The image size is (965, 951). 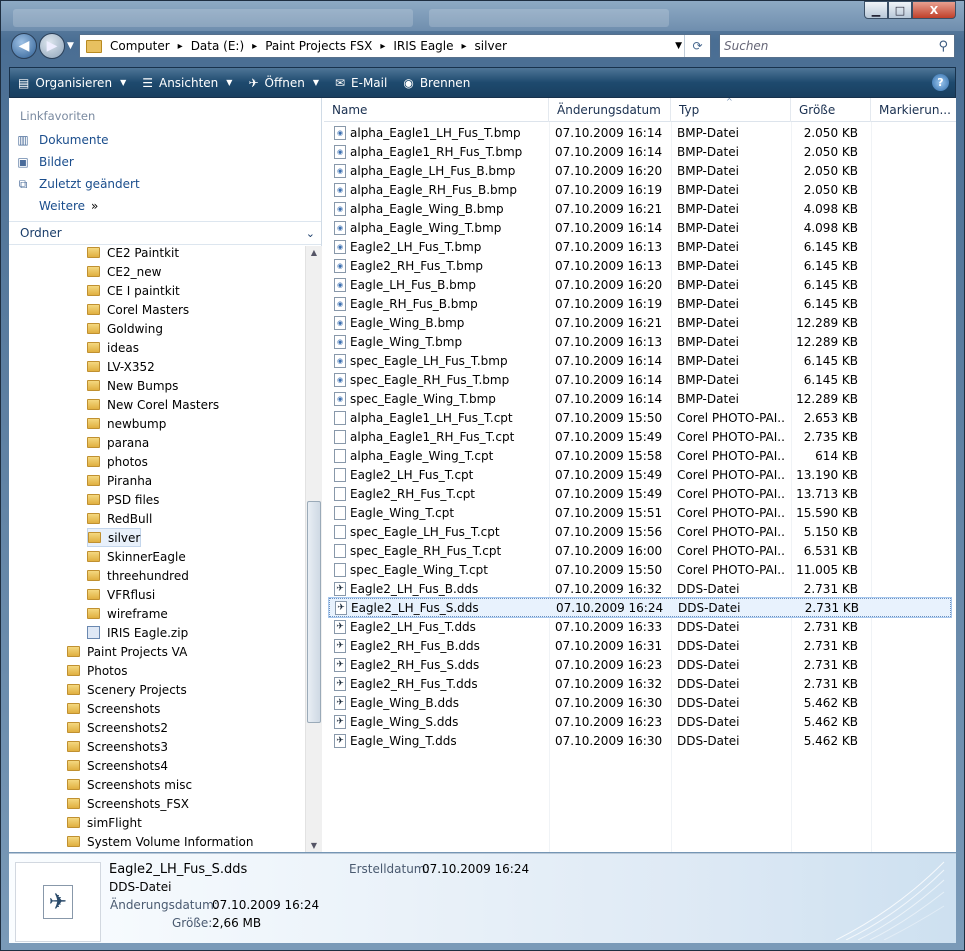 What do you see at coordinates (72, 82) in the screenshot?
I see `organize-button: ▤ Organisieren ▼` at bounding box center [72, 82].